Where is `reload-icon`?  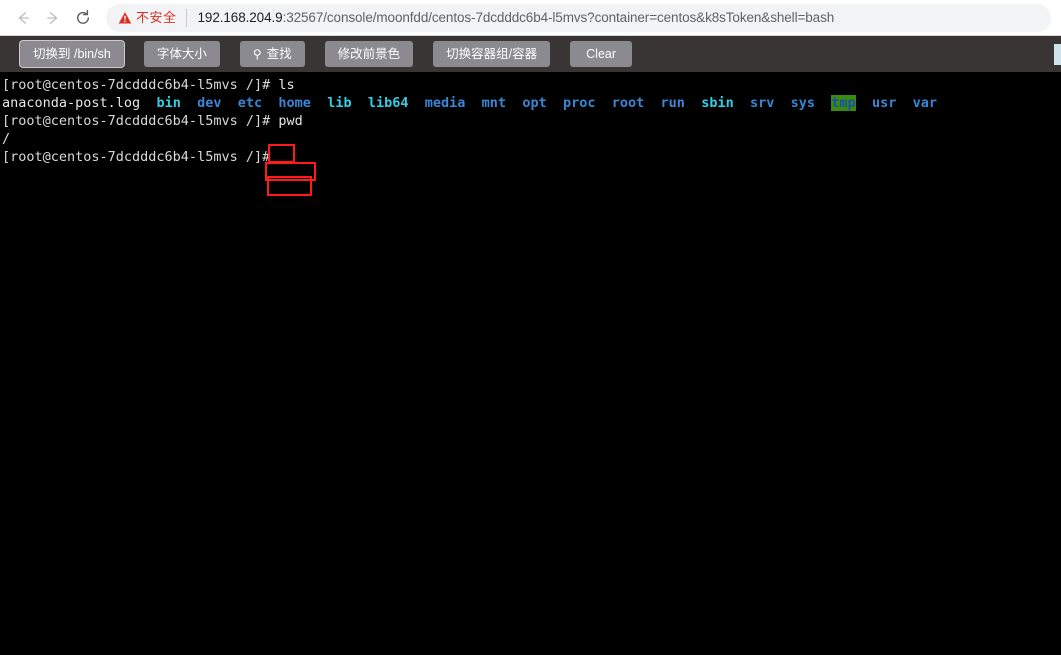
reload-icon is located at coordinates (83, 16).